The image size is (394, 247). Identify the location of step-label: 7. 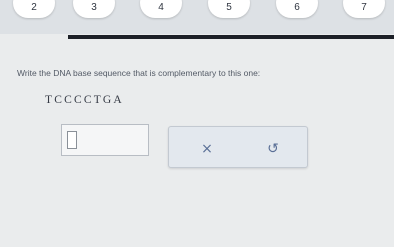
(364, 7).